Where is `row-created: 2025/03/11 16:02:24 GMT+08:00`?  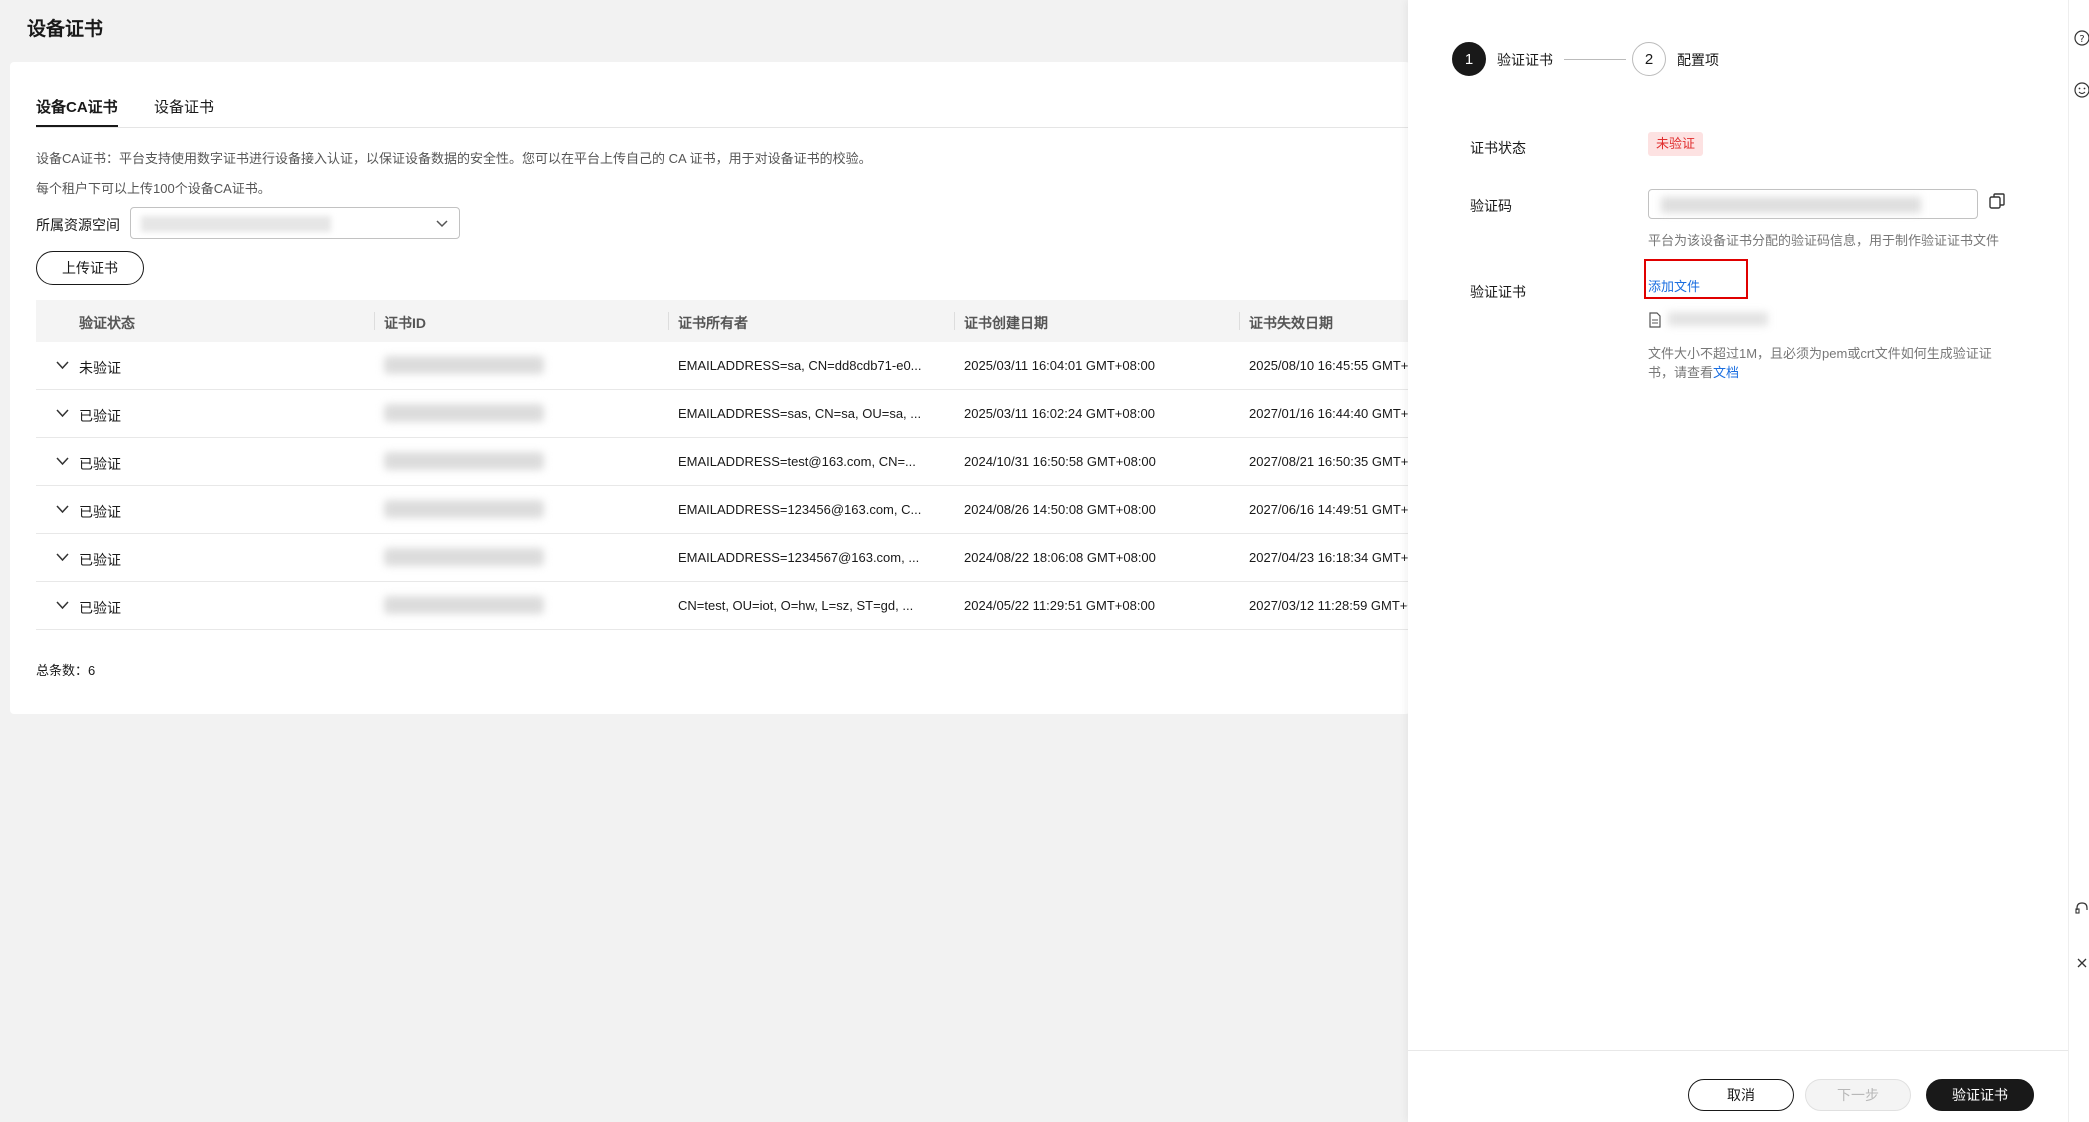
row-created: 2025/03/11 16:02:24 GMT+08:00 is located at coordinates (1059, 413).